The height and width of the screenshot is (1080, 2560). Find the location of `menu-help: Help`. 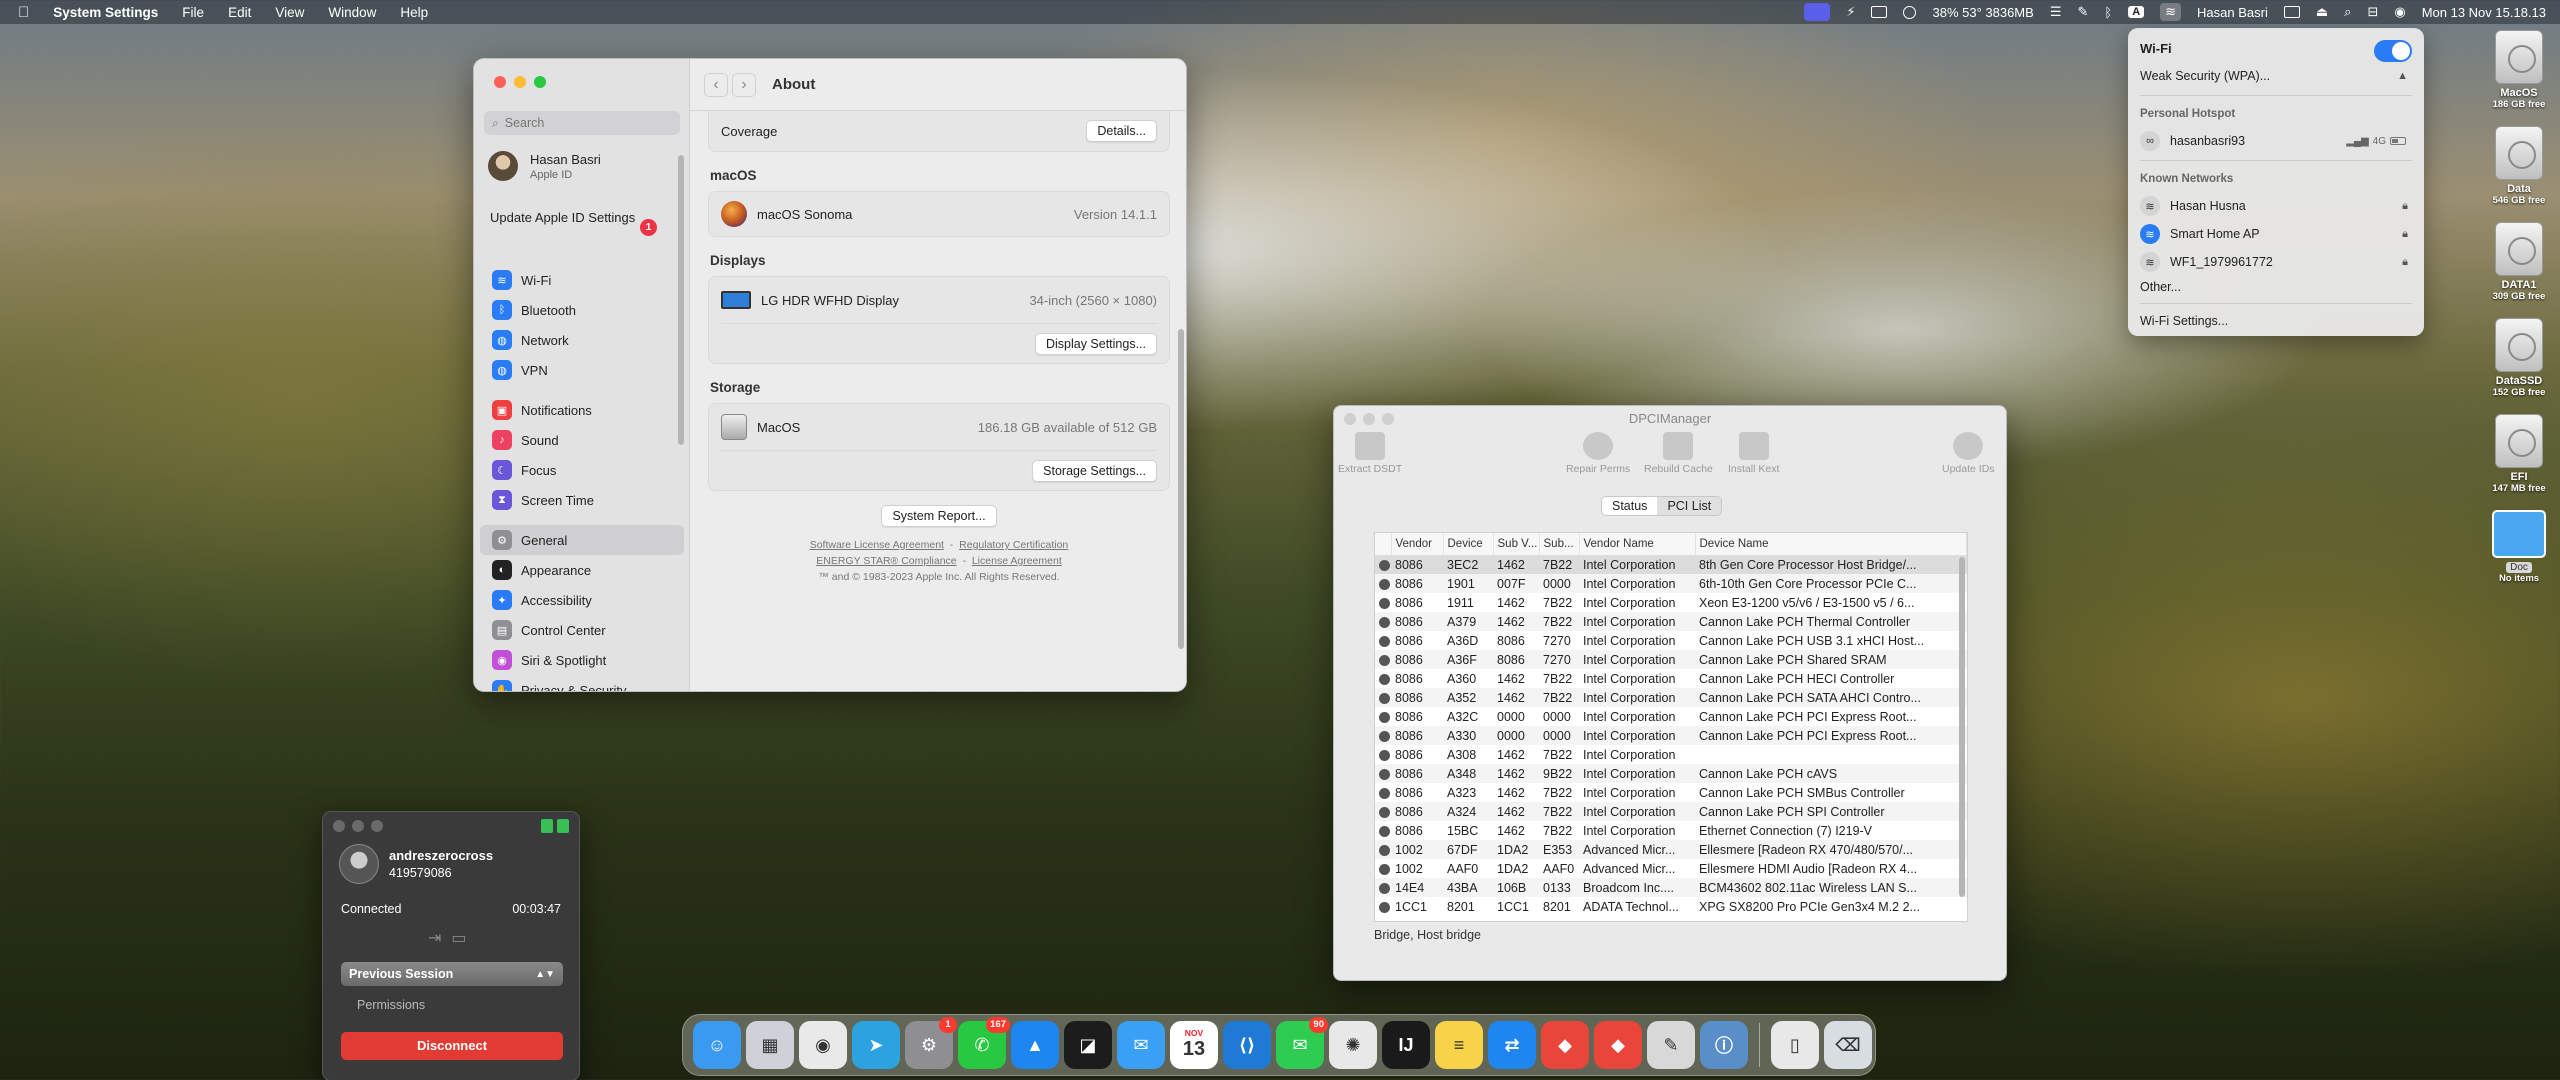

menu-help: Help is located at coordinates (414, 12).